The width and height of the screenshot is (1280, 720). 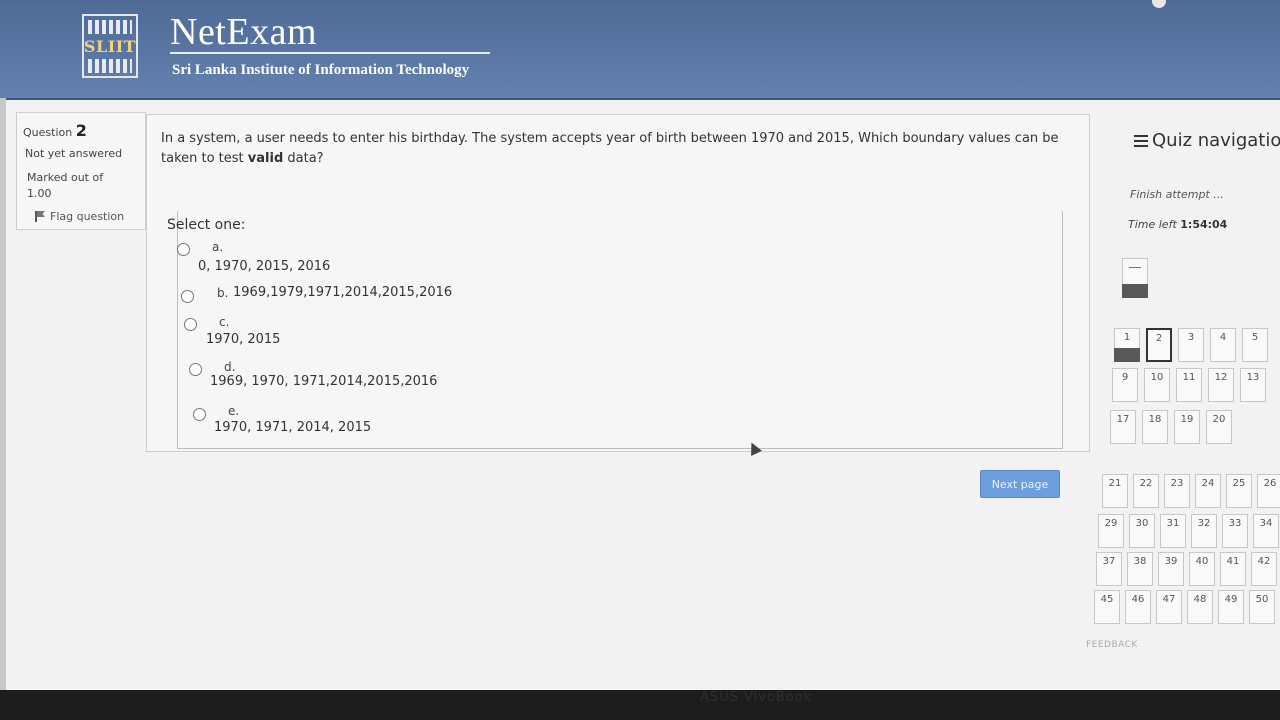 What do you see at coordinates (1169, 607) in the screenshot?
I see `nav-question-button-47: 47` at bounding box center [1169, 607].